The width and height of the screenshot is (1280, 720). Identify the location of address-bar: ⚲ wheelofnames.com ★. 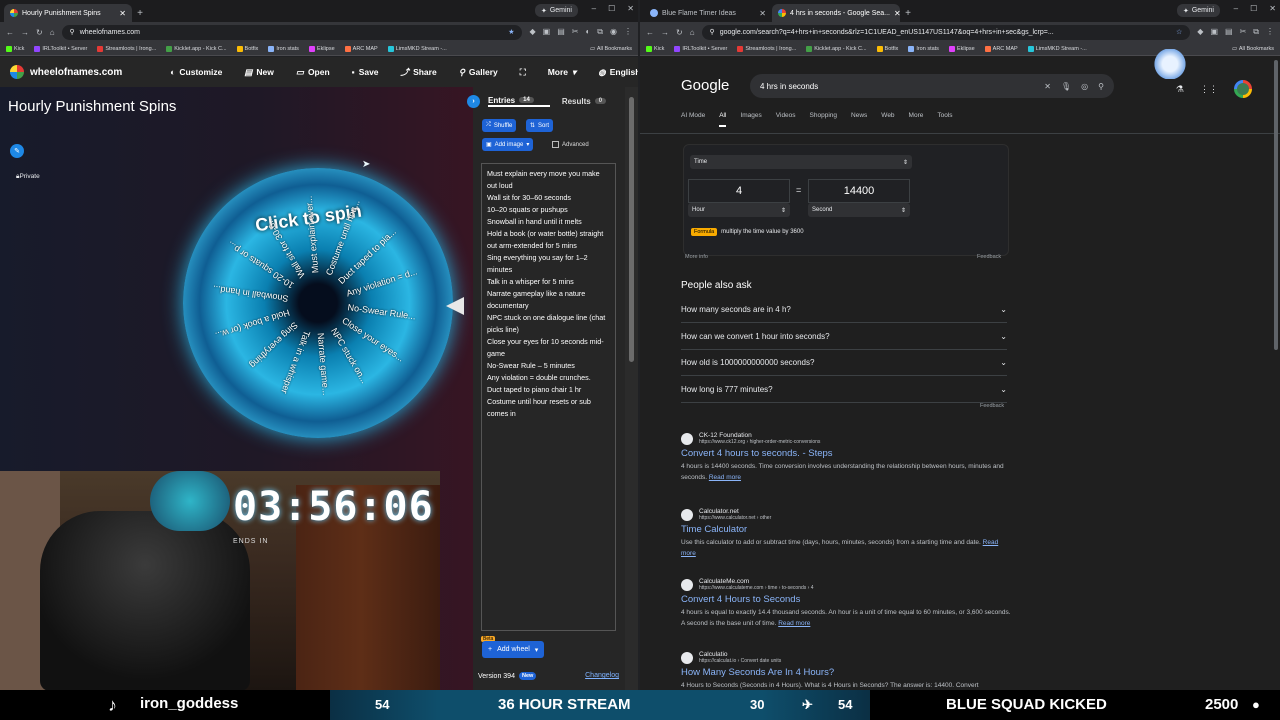
(292, 32).